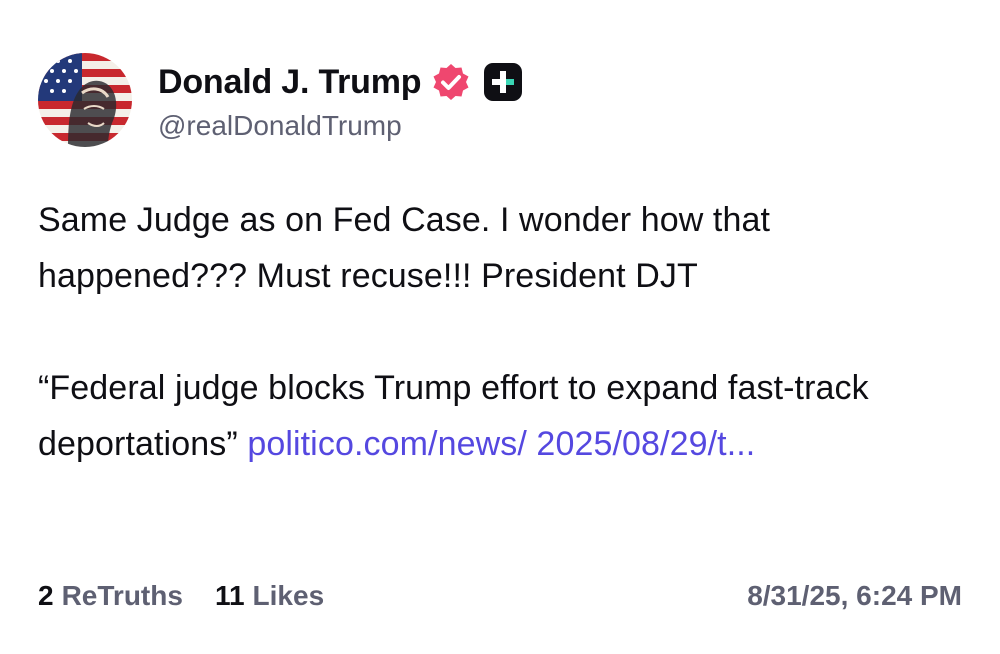 This screenshot has height=654, width=1000. I want to click on avatar, so click(85, 100).